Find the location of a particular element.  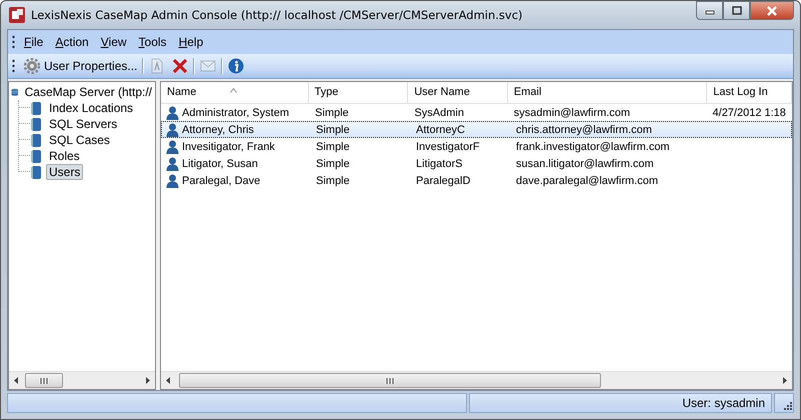

envelope-icon is located at coordinates (208, 66).